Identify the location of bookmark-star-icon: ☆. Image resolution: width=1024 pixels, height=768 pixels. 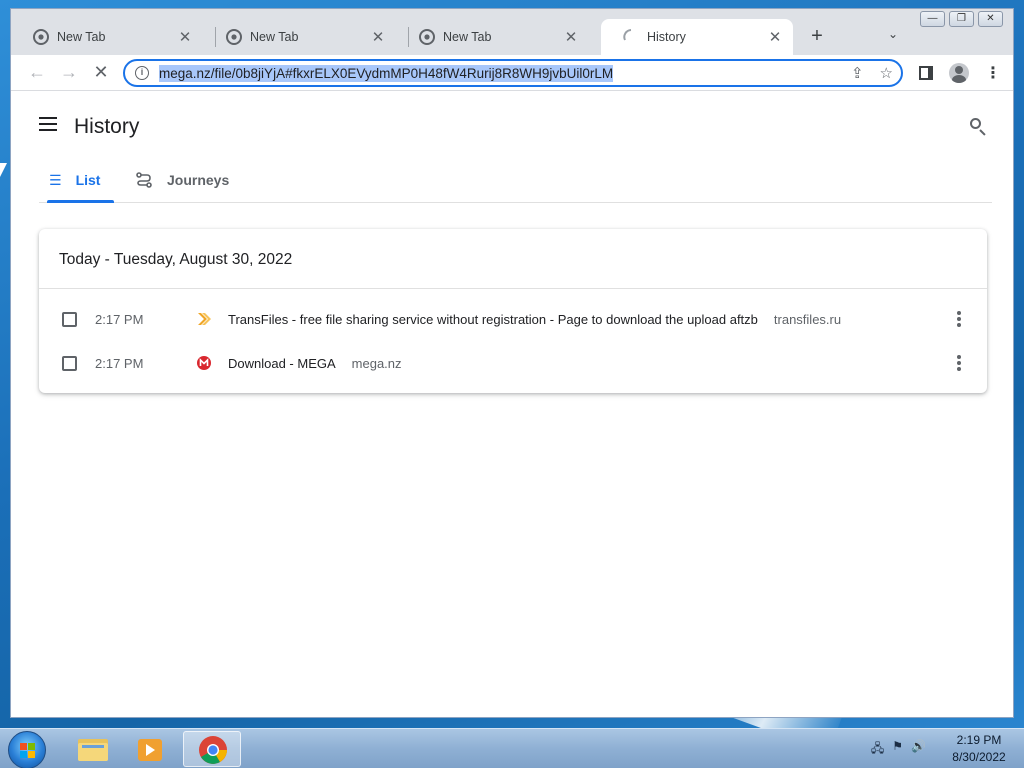
(886, 73).